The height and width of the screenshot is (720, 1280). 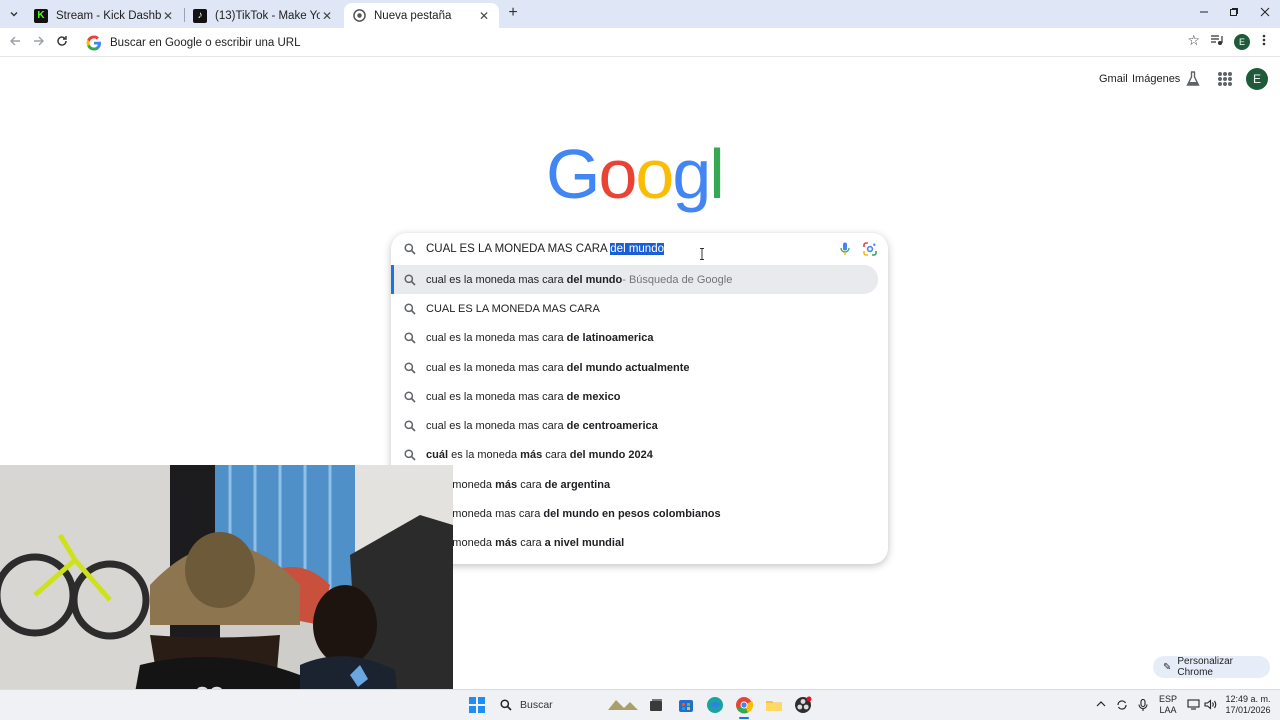 What do you see at coordinates (628, 367) in the screenshot?
I see `suggestion-bold: del mundo actualmente` at bounding box center [628, 367].